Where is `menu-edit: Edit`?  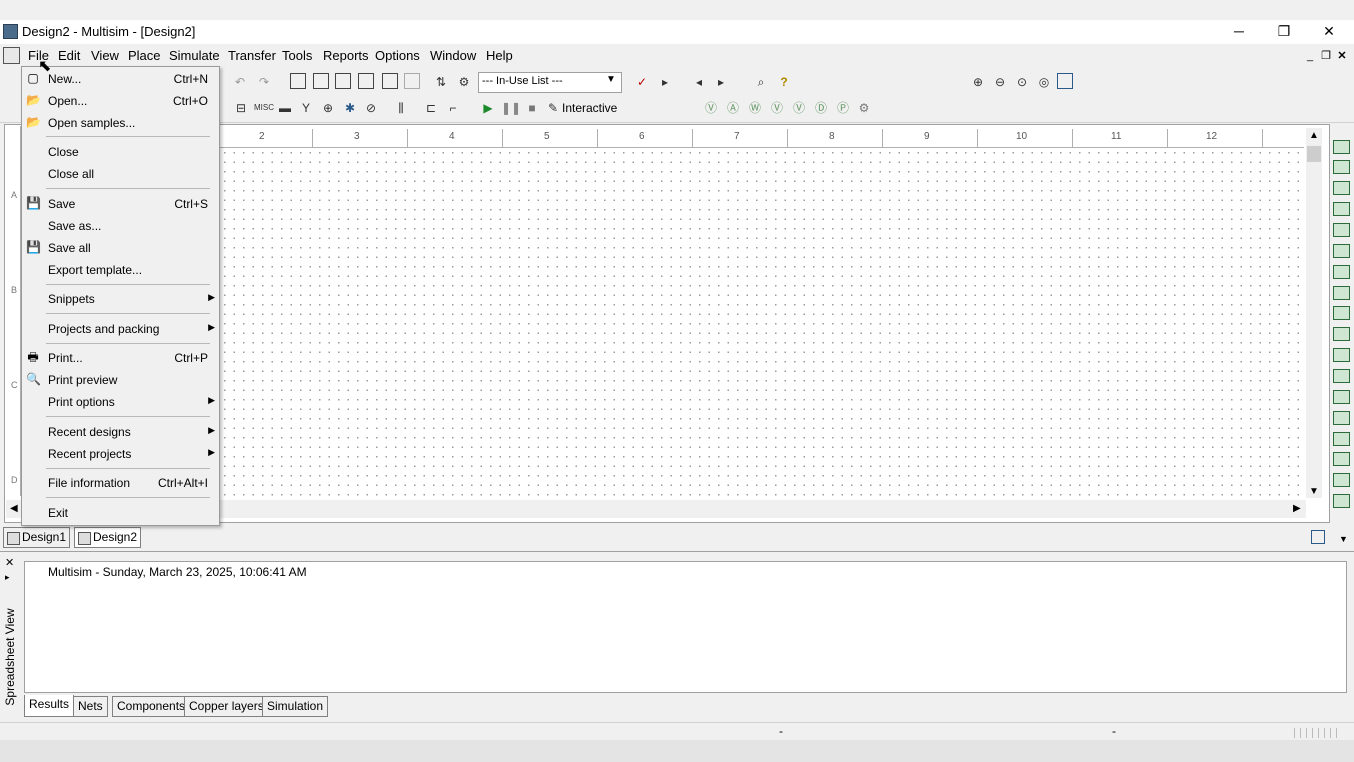 menu-edit: Edit is located at coordinates (69, 55).